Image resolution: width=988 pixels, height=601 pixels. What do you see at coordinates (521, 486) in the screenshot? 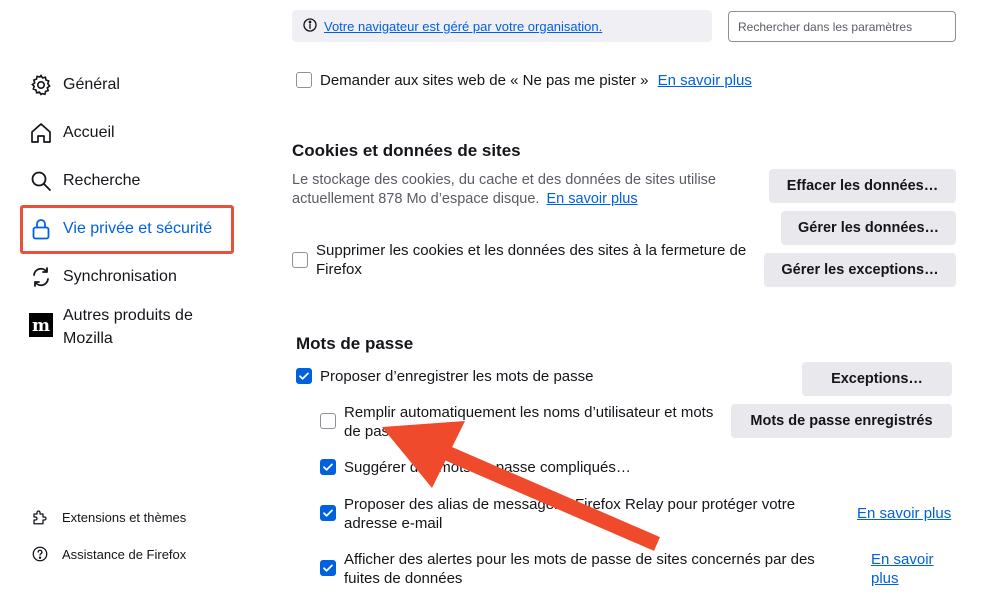
I see `annotation-arrow-icon` at bounding box center [521, 486].